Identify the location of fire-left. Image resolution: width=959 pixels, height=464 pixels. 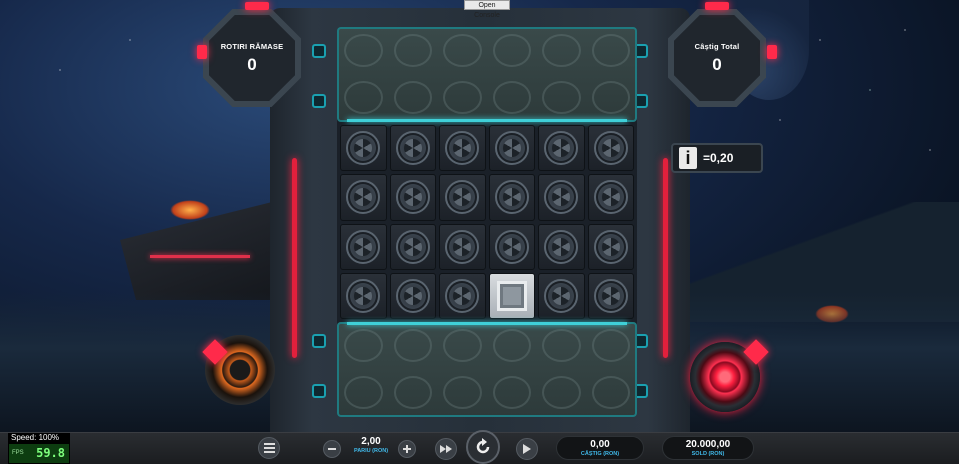
(190, 210).